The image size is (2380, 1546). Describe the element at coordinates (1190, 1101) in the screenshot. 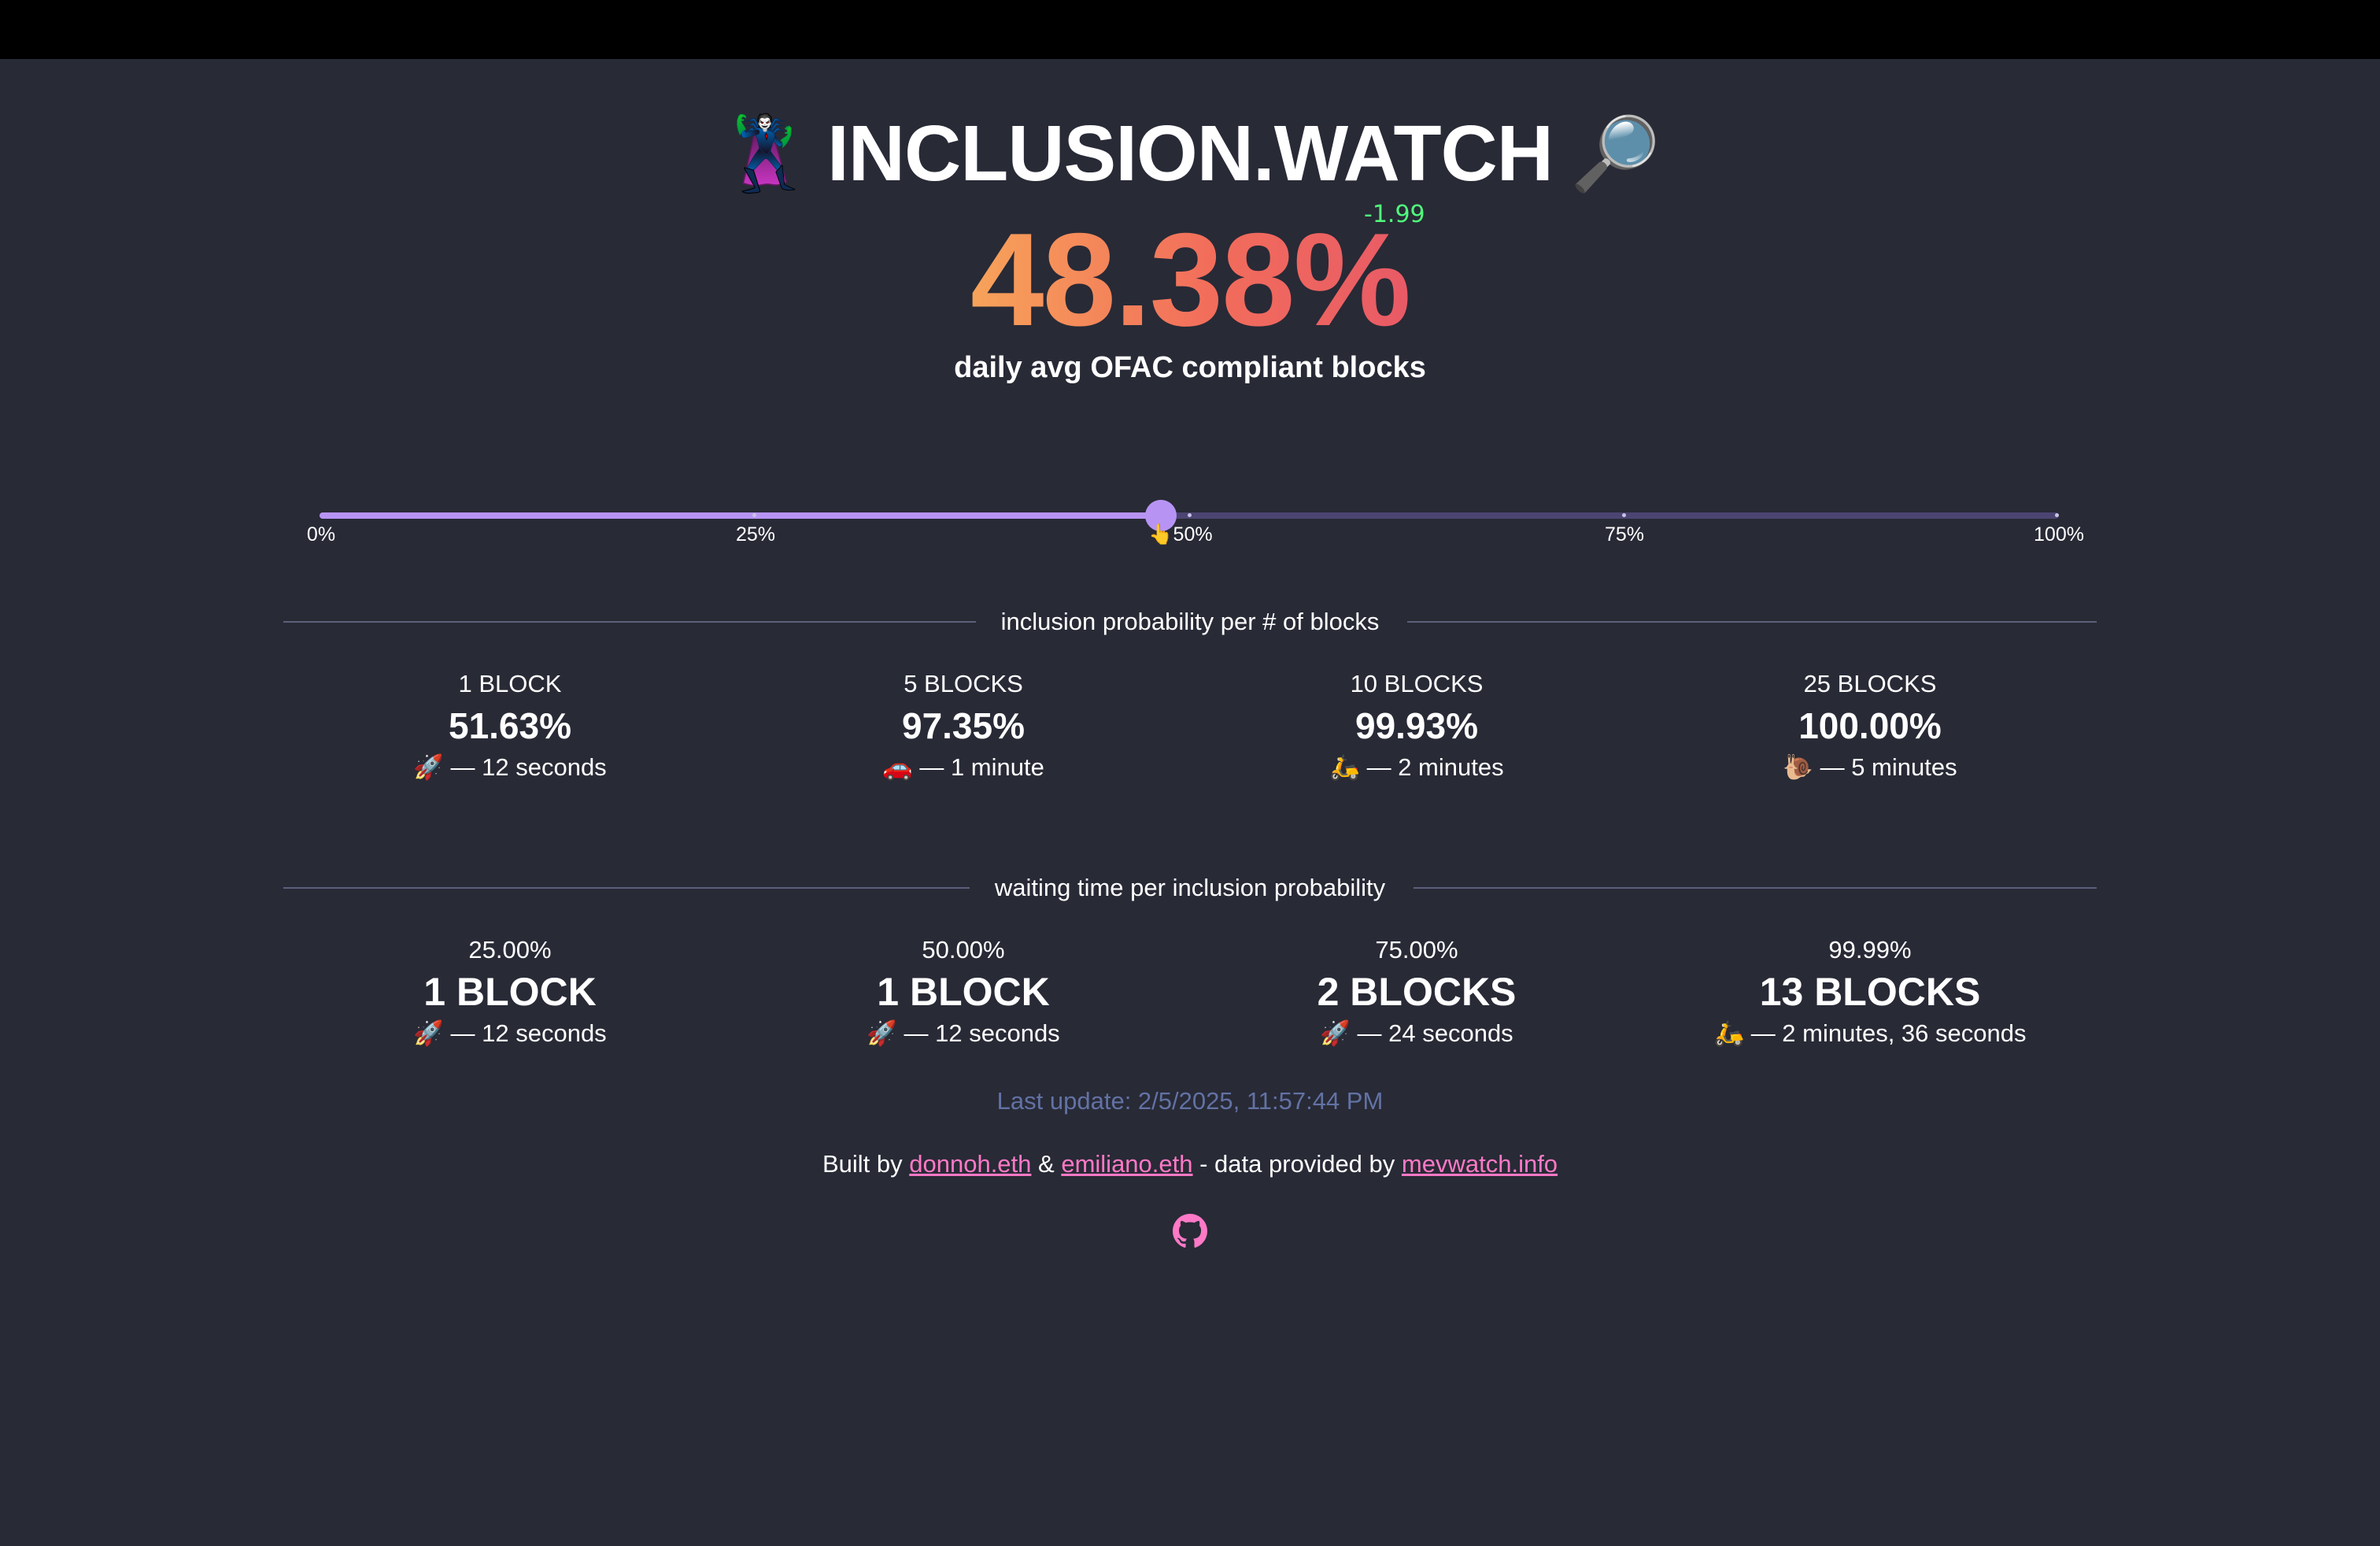

I see `last-update: Last update: 2/5/2025, 11:57:44 PM` at that location.